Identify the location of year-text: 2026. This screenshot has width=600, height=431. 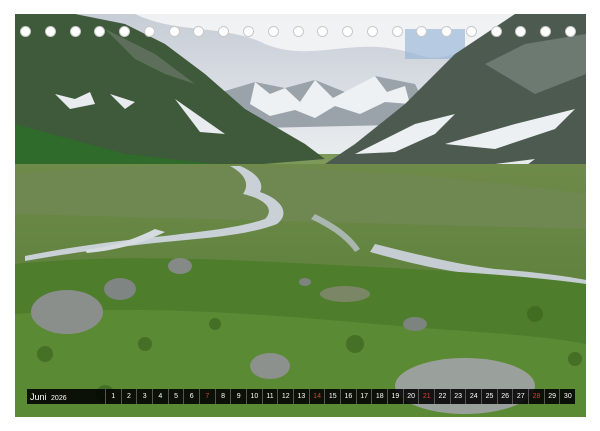
(59, 398).